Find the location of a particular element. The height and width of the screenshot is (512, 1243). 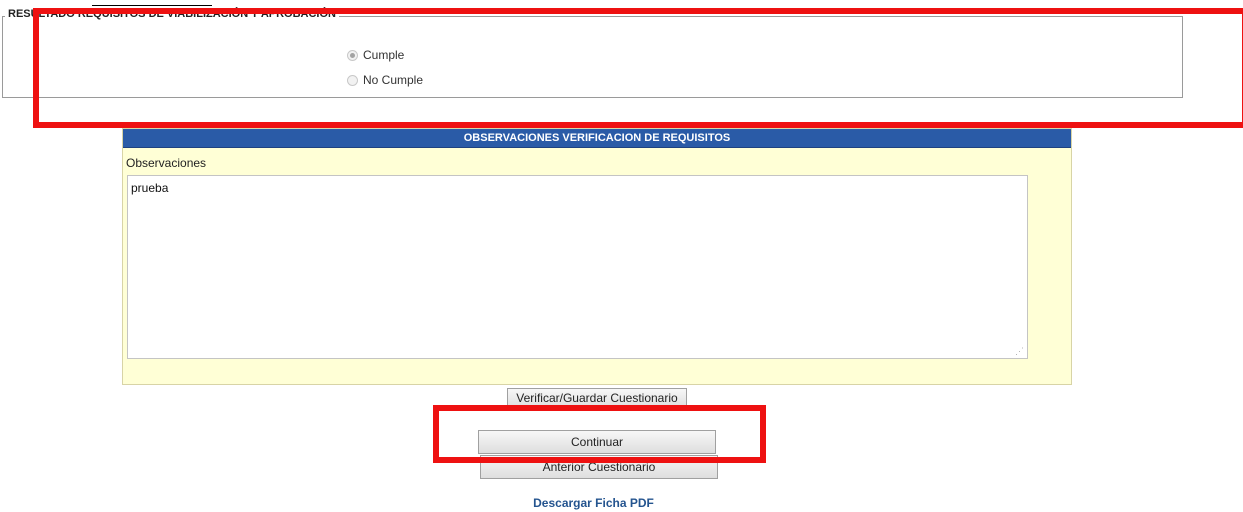

observations-header: OBSERVACIONES VERIFICACION DE REQUISITOS is located at coordinates (597, 138).